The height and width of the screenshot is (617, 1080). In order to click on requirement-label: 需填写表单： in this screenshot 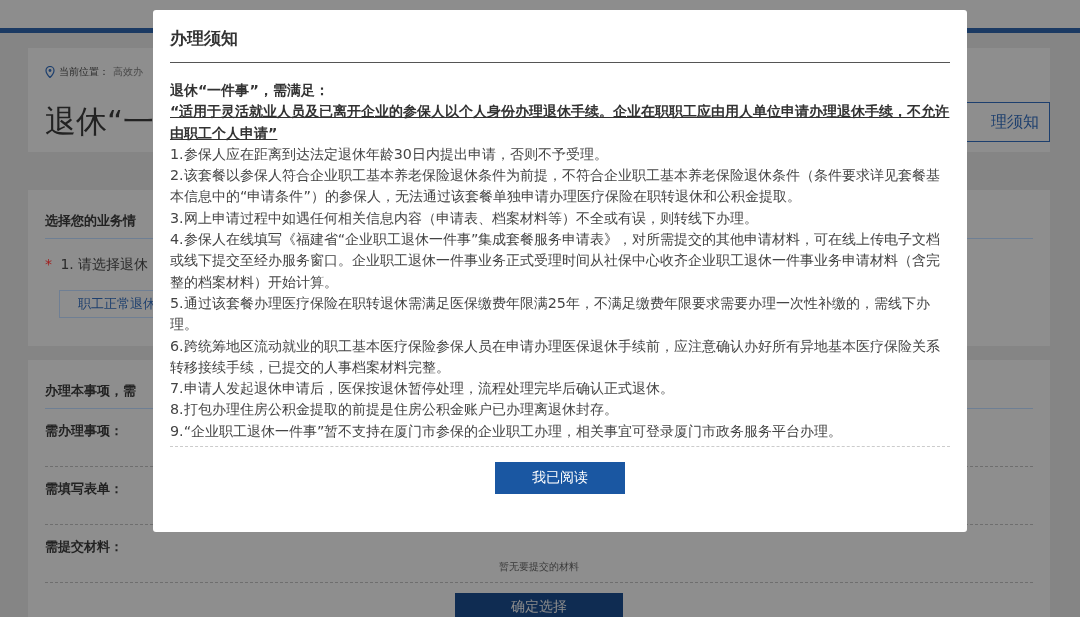, I will do `click(84, 489)`.